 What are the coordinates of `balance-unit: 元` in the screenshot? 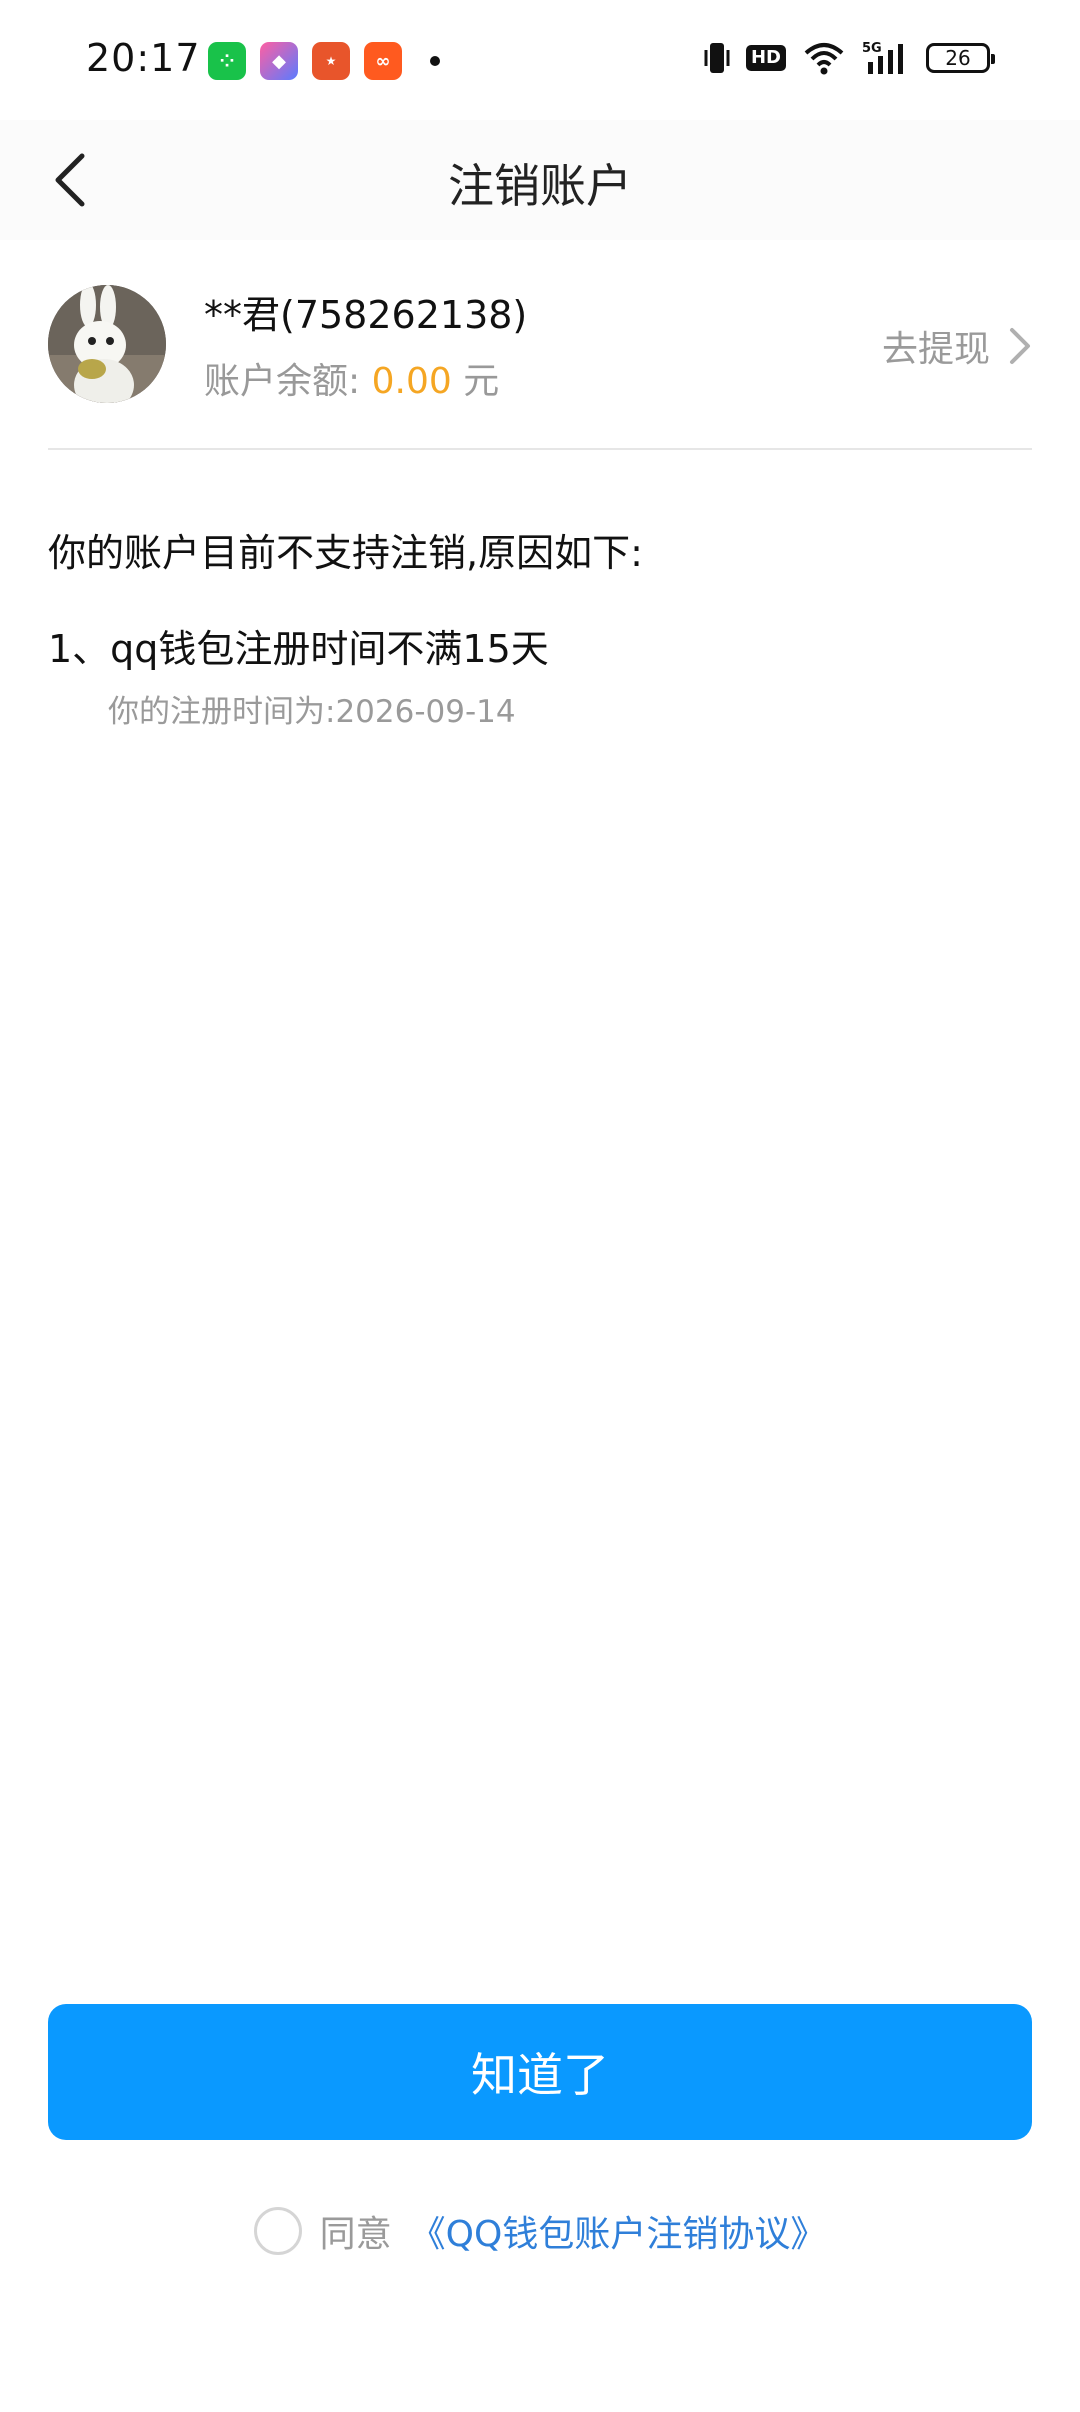 It's located at (481, 381).